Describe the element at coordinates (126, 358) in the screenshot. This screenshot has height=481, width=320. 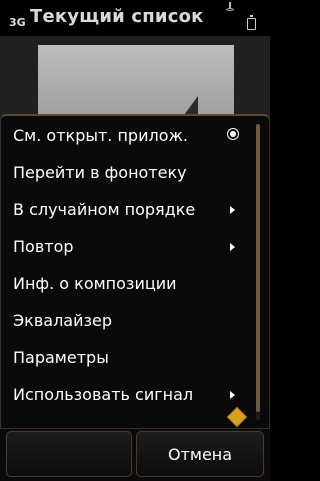
I see `menu-item-settings: Параметры` at that location.